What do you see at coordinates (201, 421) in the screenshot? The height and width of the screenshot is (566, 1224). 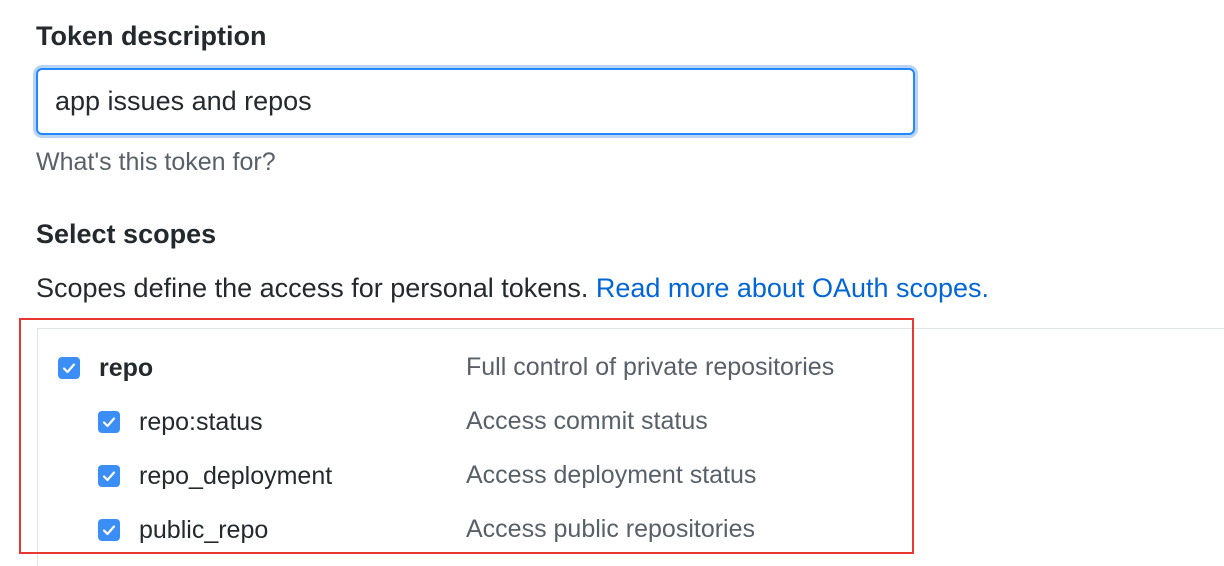 I see `scope-name-repo-status: repo:status` at bounding box center [201, 421].